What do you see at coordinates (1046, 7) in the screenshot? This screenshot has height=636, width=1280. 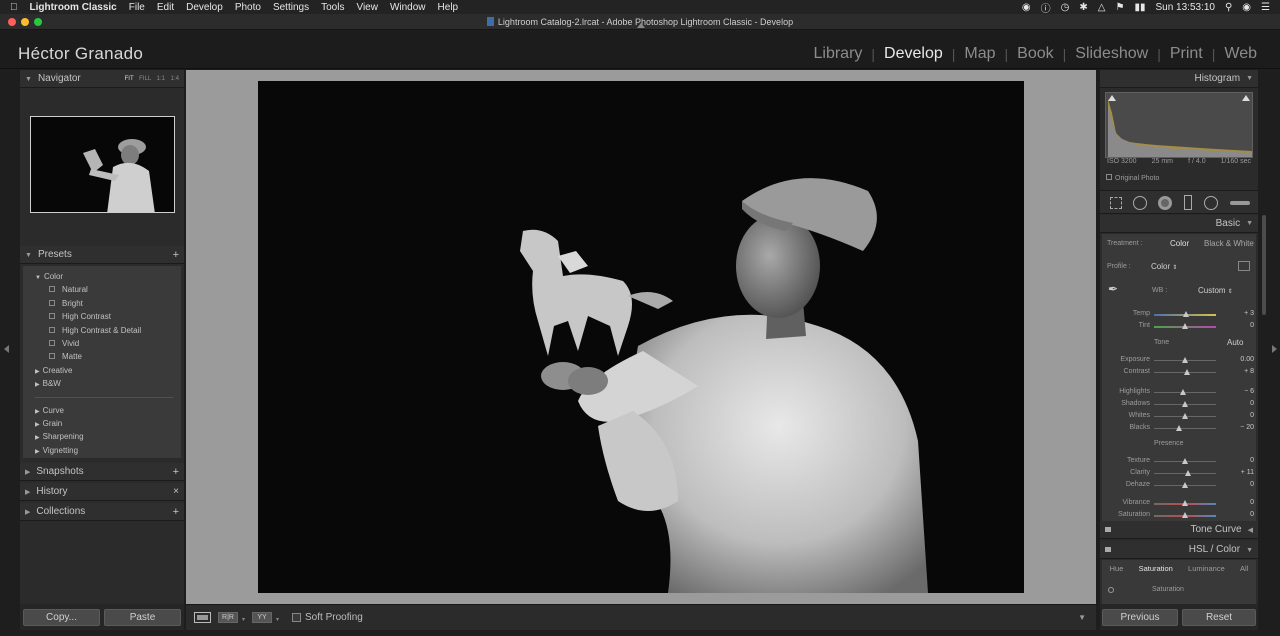 I see `status-info-icon: ⓘ` at bounding box center [1046, 7].